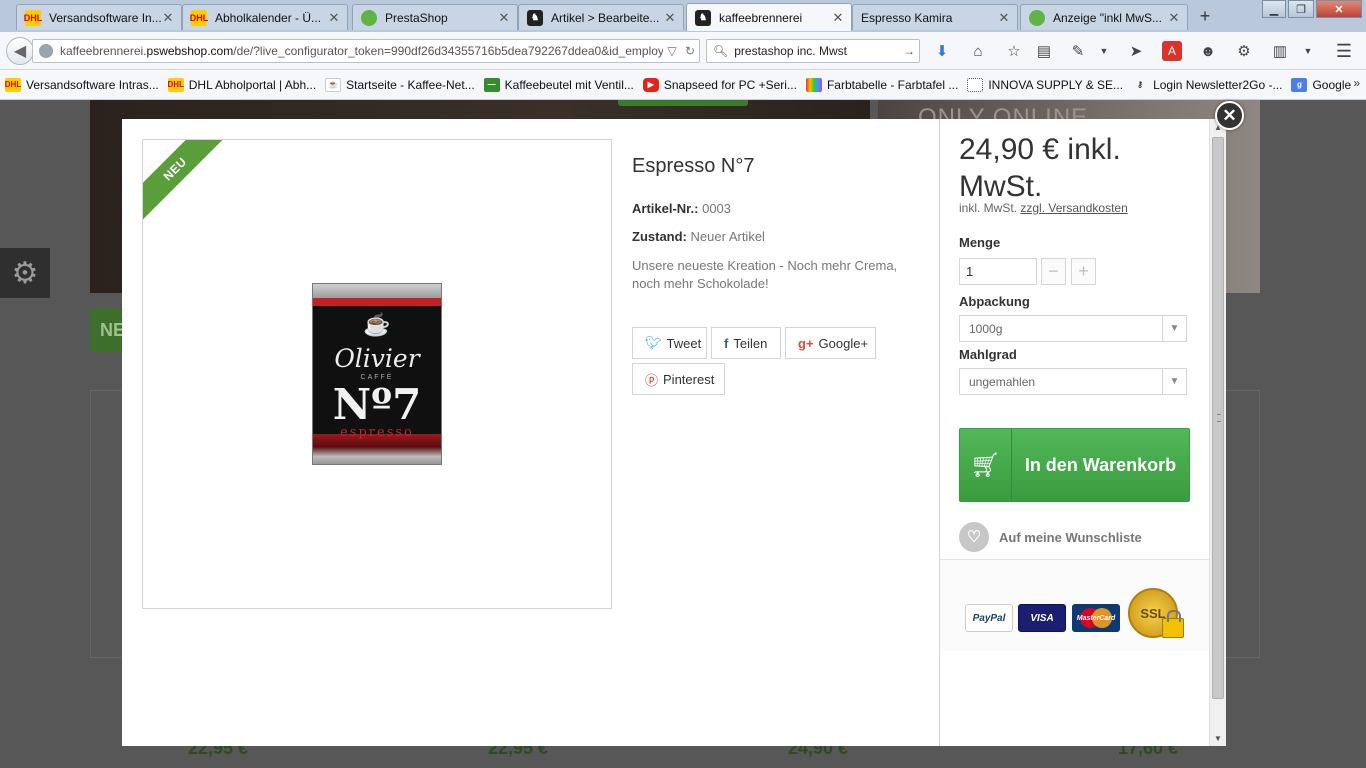  What do you see at coordinates (665, 208) in the screenshot?
I see `reference-label: Artikel-Nr.:` at bounding box center [665, 208].